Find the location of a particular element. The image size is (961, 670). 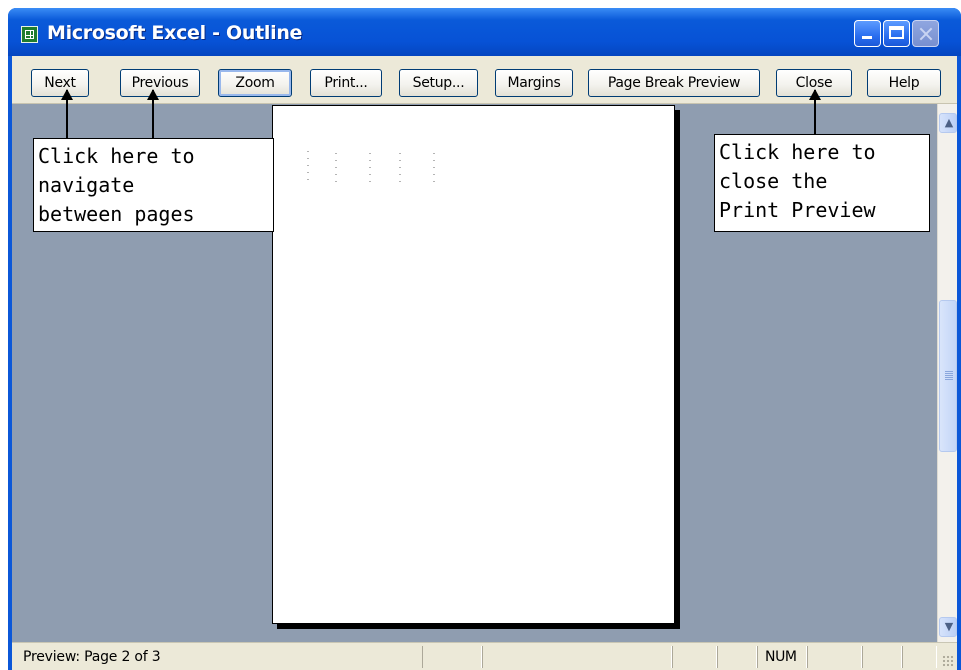

next-button: Next is located at coordinates (60, 83).